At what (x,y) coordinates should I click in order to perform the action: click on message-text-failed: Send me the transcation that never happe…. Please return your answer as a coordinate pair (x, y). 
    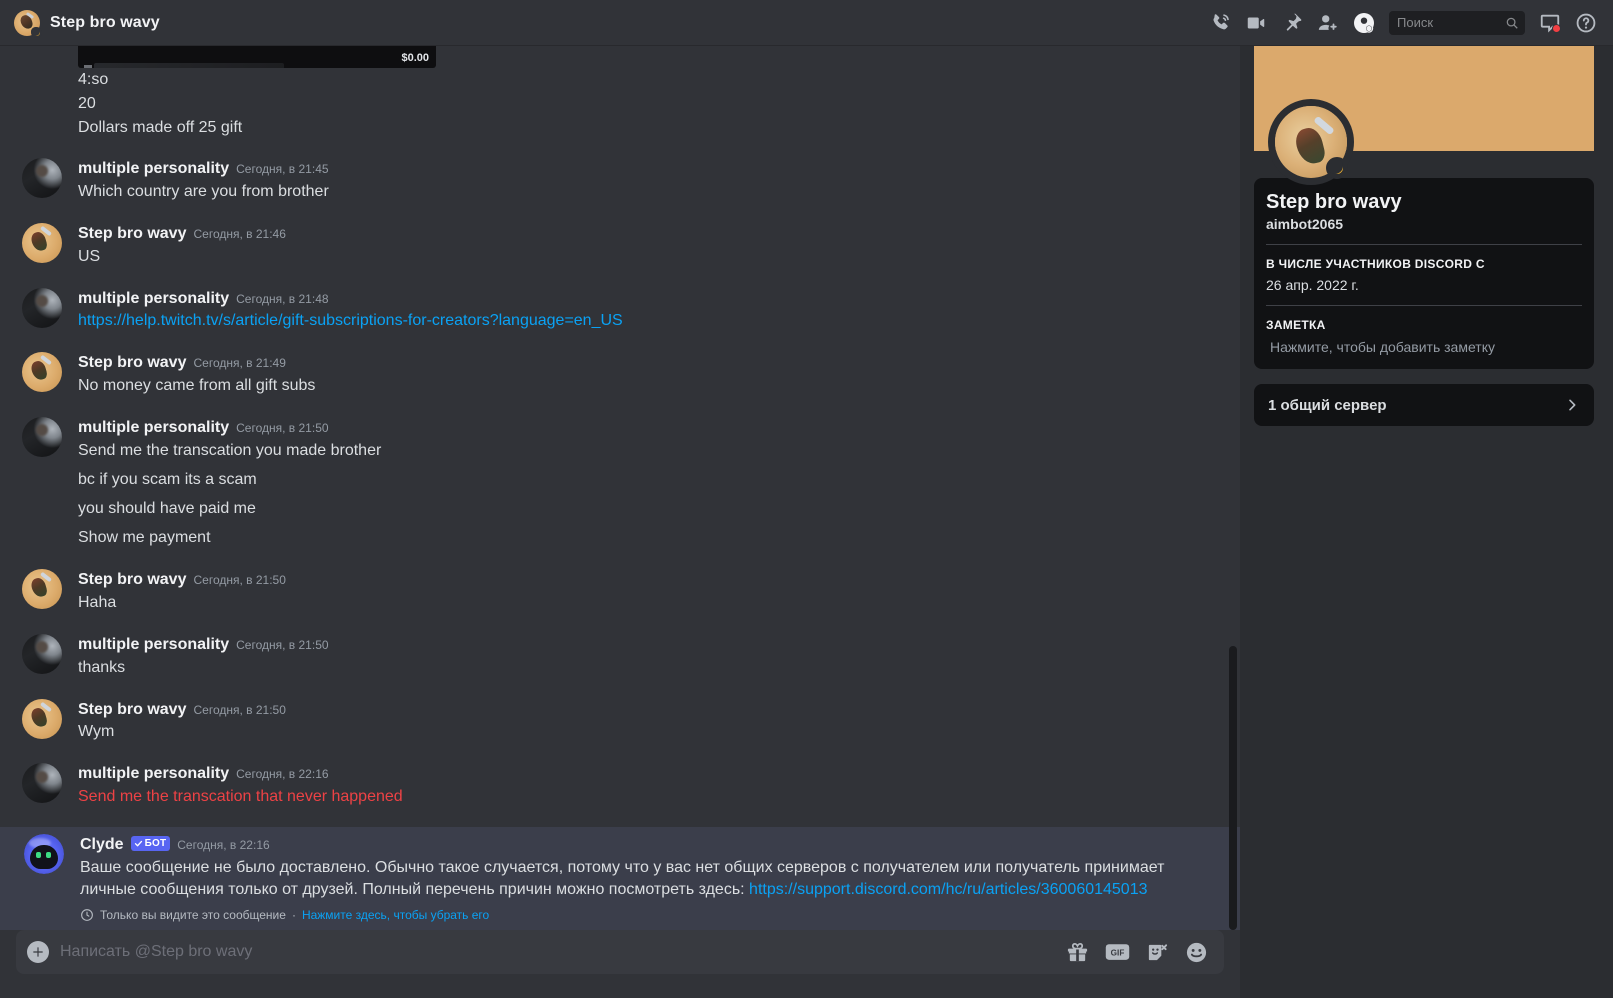
    Looking at the image, I should click on (240, 797).